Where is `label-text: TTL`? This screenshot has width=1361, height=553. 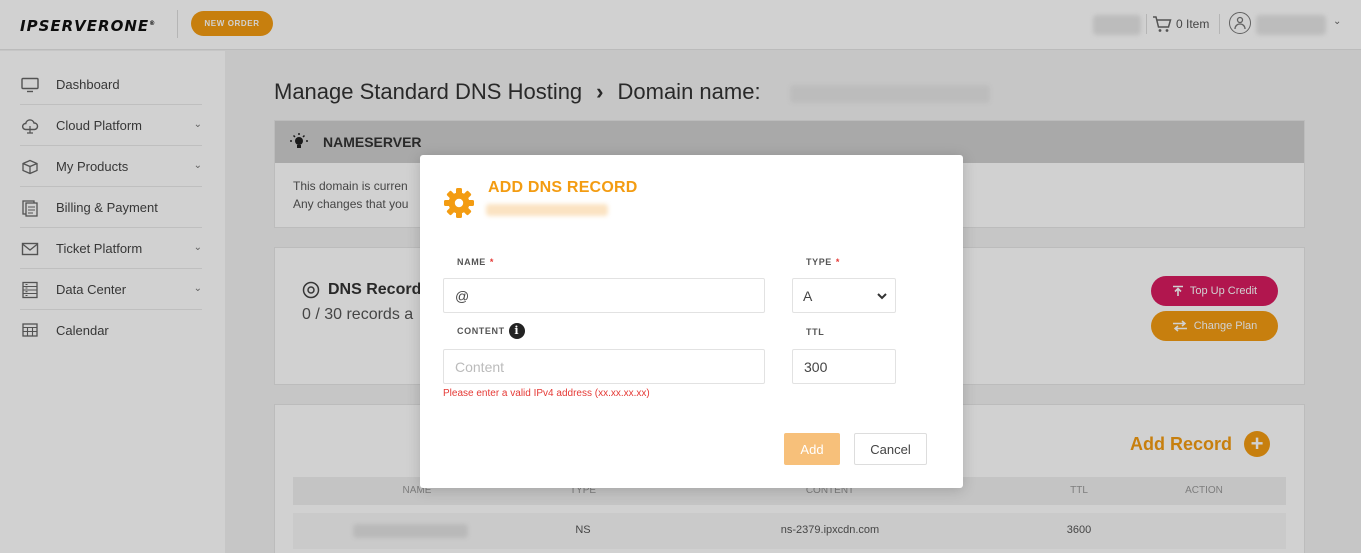 label-text: TTL is located at coordinates (815, 332).